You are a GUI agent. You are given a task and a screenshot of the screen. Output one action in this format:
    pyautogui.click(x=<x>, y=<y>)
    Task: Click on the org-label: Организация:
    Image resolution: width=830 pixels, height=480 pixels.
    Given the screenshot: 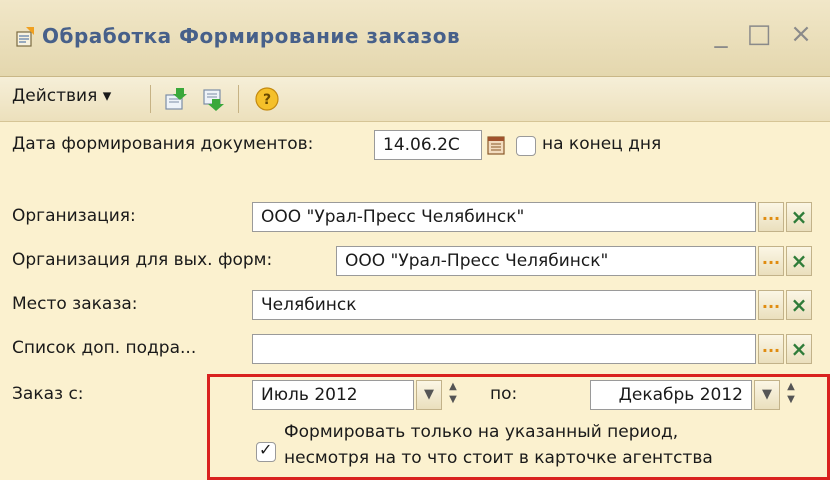 What is the action you would take?
    pyautogui.click(x=74, y=216)
    